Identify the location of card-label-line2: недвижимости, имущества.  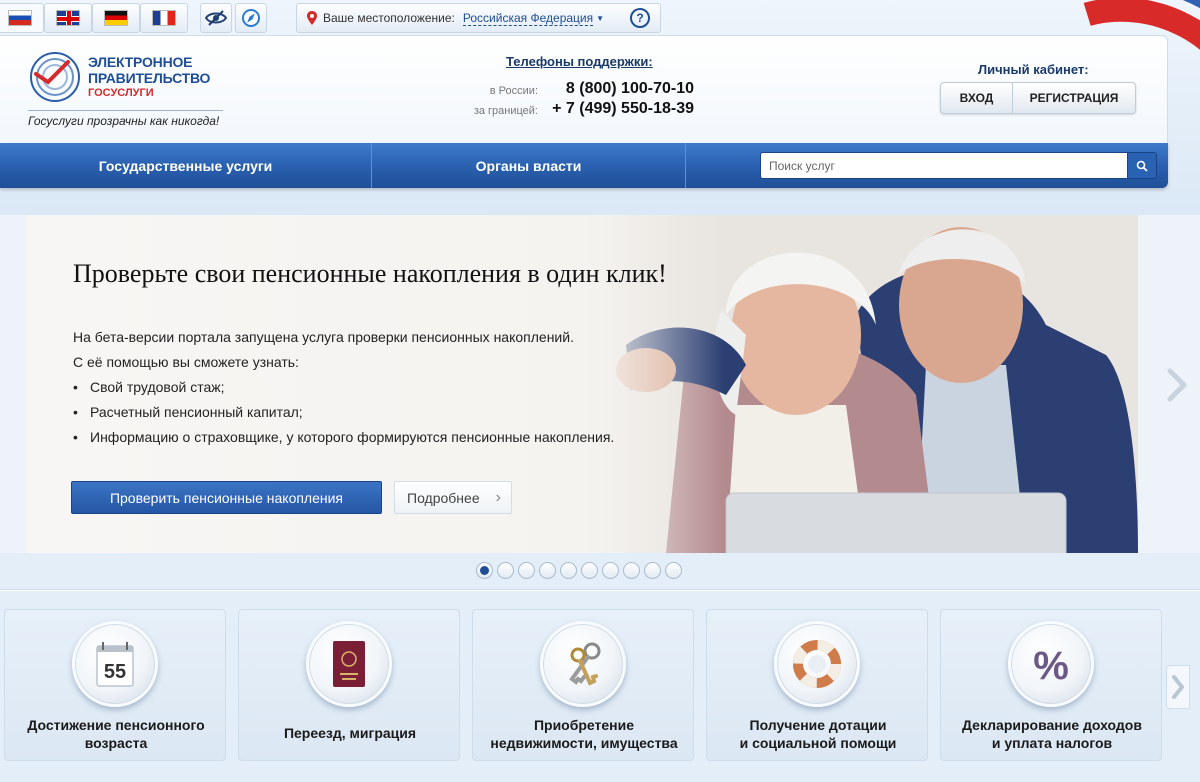
(584, 743).